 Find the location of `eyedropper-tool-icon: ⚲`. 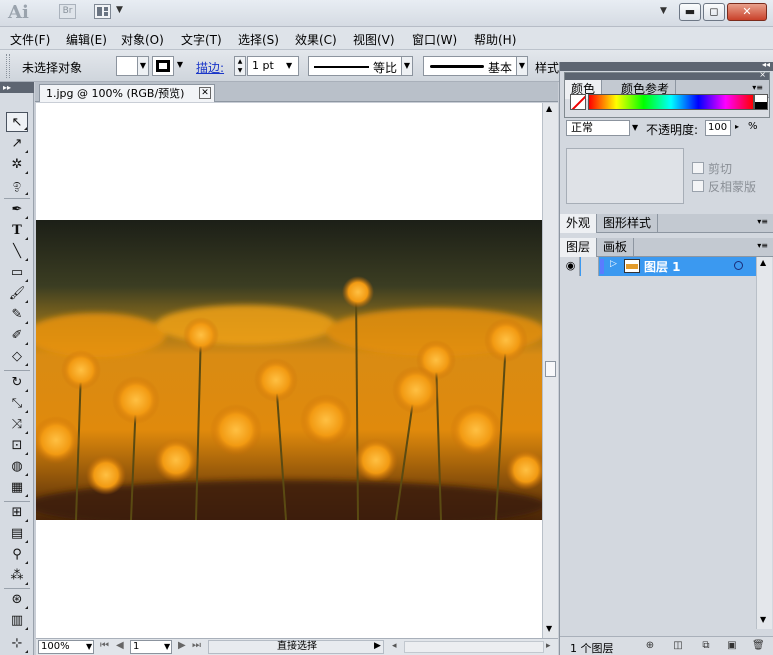

eyedropper-tool-icon: ⚲ is located at coordinates (17, 555).